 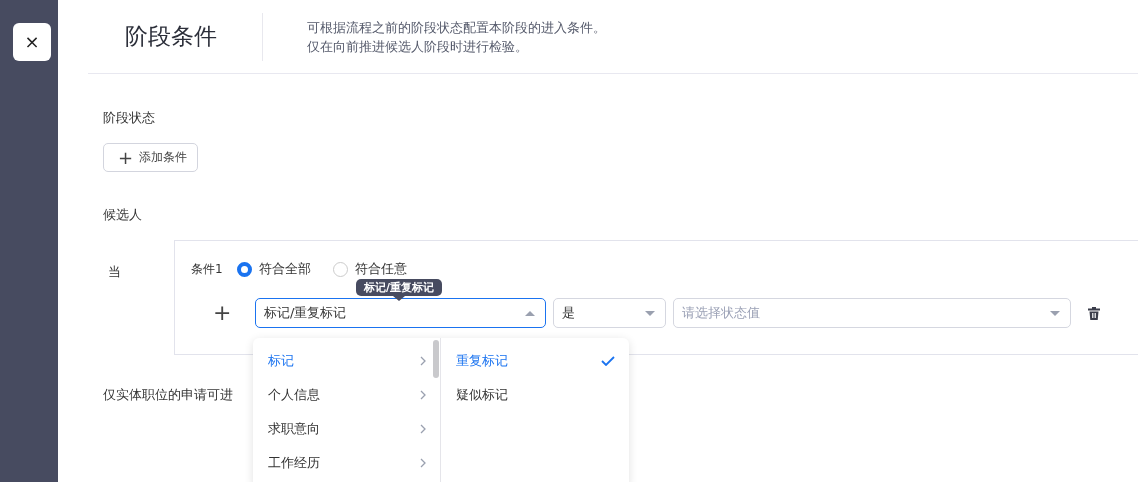 What do you see at coordinates (418, 46) in the screenshot?
I see `description-text: 仅在向前推进候选人阶段时进行检验。` at bounding box center [418, 46].